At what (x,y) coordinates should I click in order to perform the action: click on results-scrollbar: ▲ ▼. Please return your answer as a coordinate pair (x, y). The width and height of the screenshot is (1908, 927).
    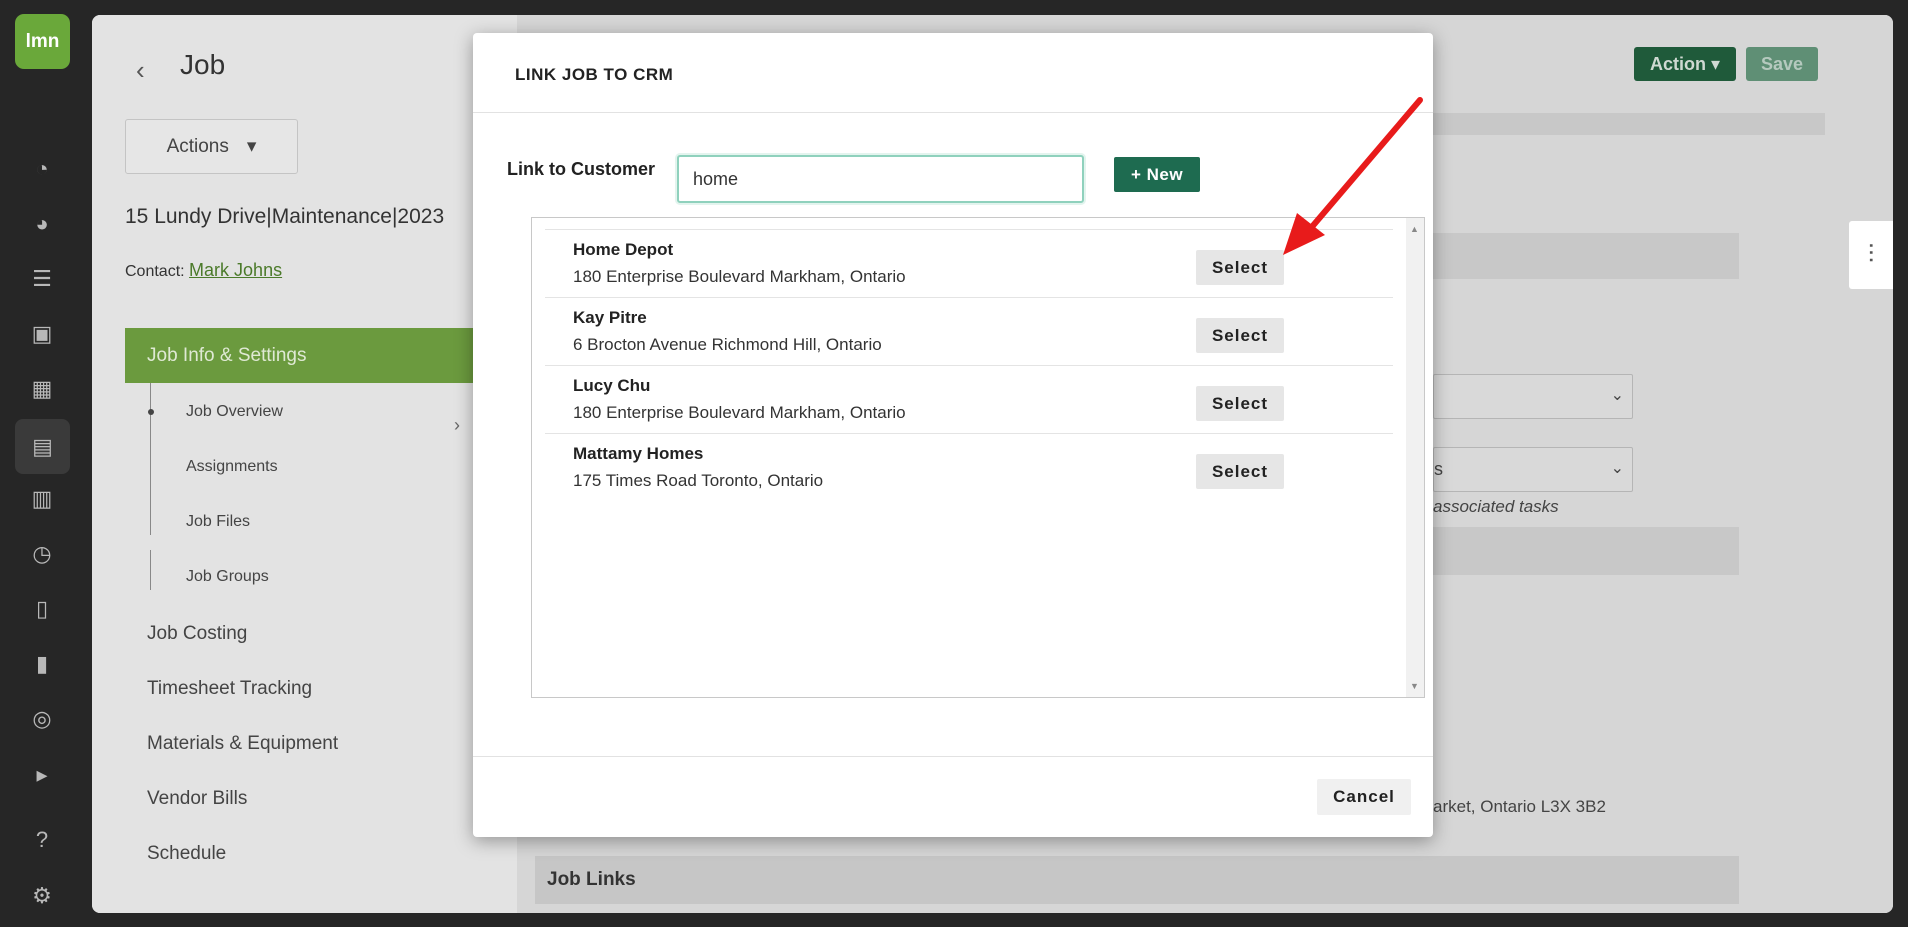
    Looking at the image, I should click on (1415, 457).